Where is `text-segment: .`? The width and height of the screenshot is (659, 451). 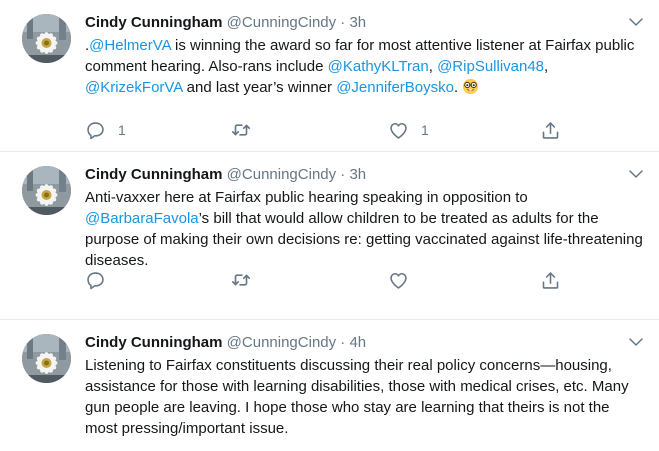 text-segment: . is located at coordinates (458, 87).